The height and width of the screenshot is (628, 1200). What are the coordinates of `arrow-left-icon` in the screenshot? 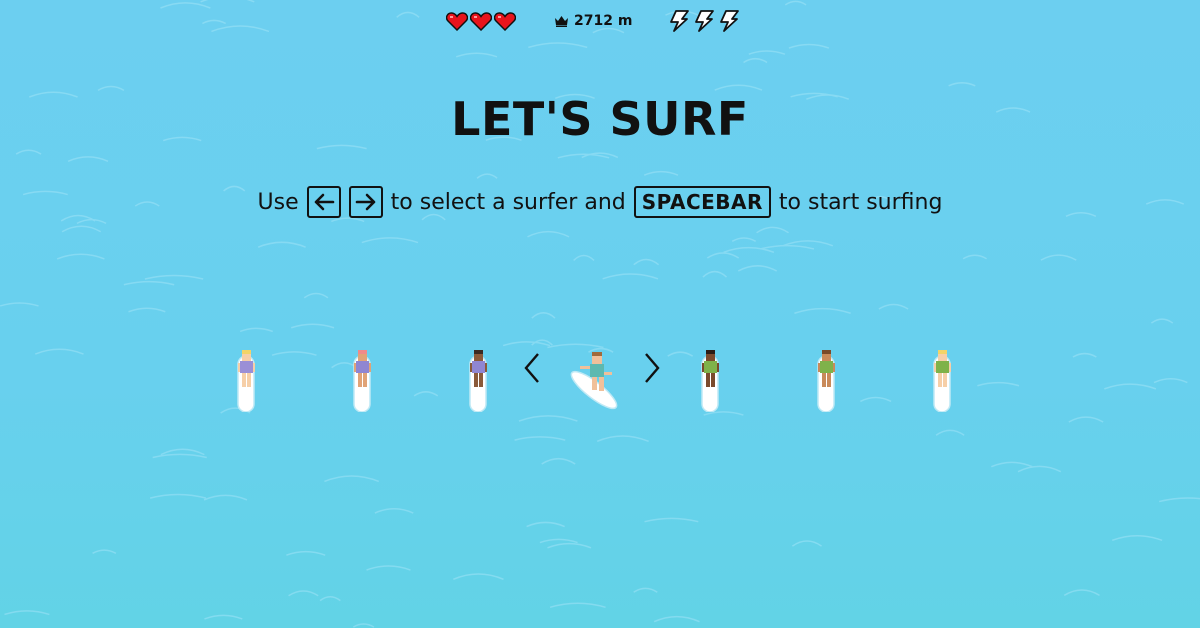 It's located at (324, 202).